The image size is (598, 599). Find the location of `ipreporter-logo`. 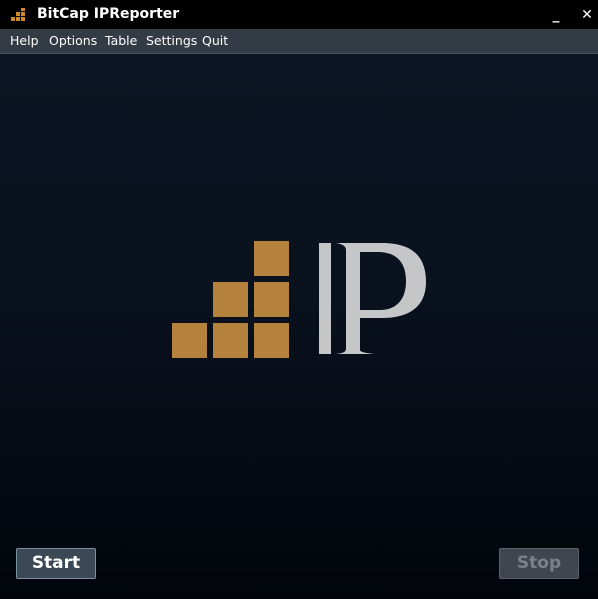

ipreporter-logo is located at coordinates (299, 299).